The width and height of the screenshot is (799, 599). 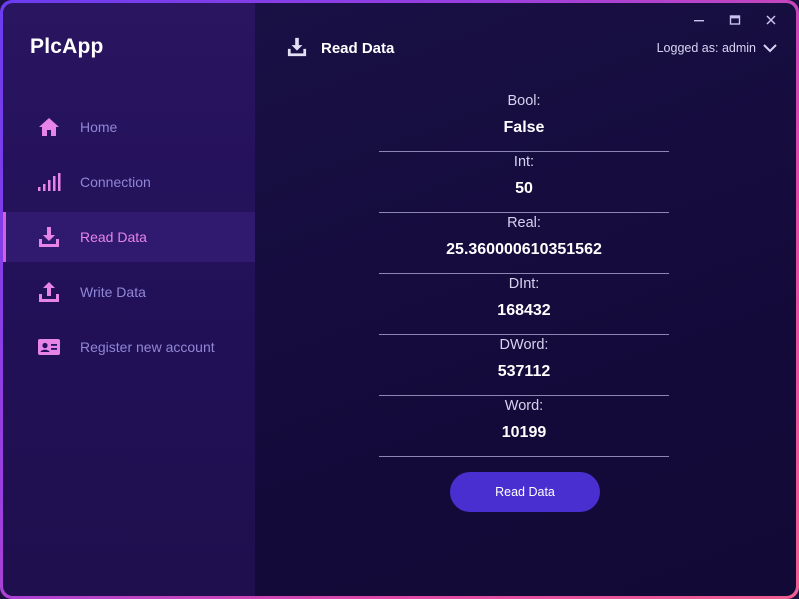 I want to click on field-label: Real:, so click(x=524, y=223).